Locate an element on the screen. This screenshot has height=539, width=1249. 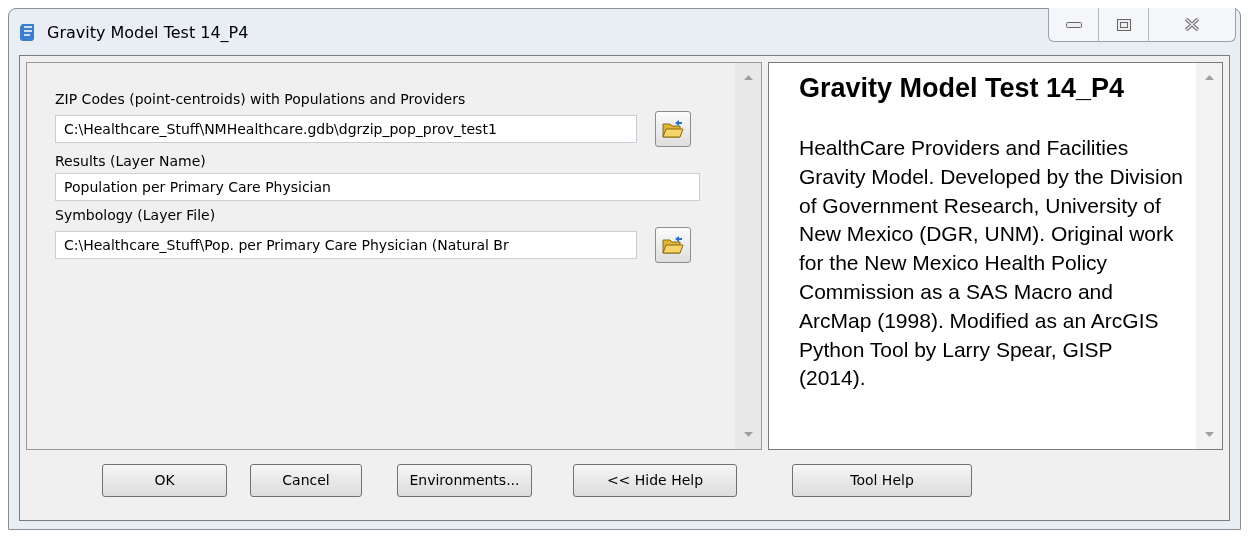
dialog-button: << Hide Help is located at coordinates (655, 480).